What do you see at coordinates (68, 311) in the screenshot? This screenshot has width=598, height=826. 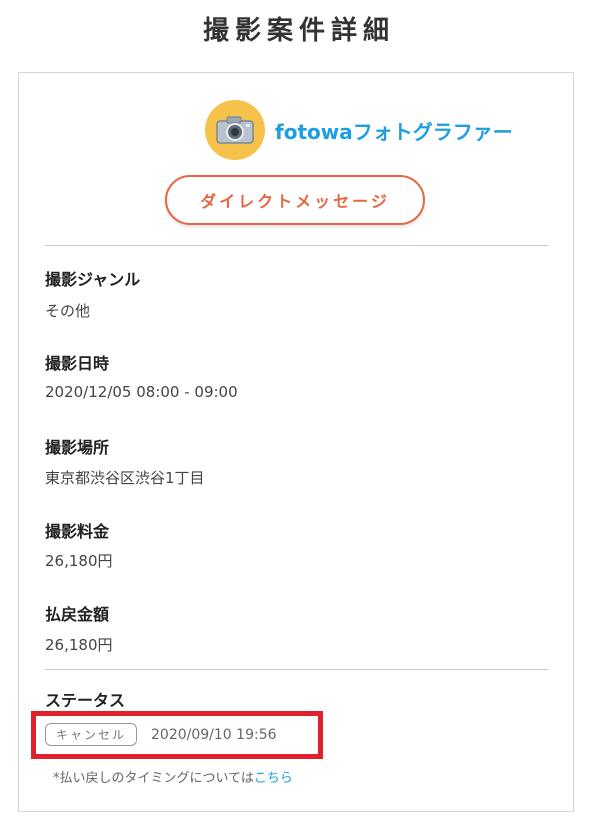 I see `genre-value: その他` at bounding box center [68, 311].